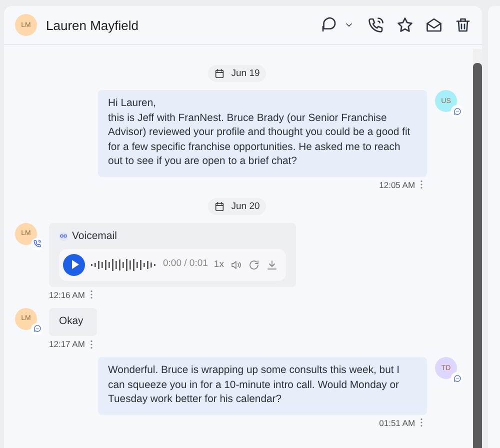  I want to click on message-bubble: Hi Lauren, this is Jeff with FranNest. Bruce Brady (our Senior Franchise Advisor) reviewed your profile and thought you could be a good fit for a few specific franchise opportunities. He asked me to reach out to see if you are open to a brief chat?, so click(263, 133).